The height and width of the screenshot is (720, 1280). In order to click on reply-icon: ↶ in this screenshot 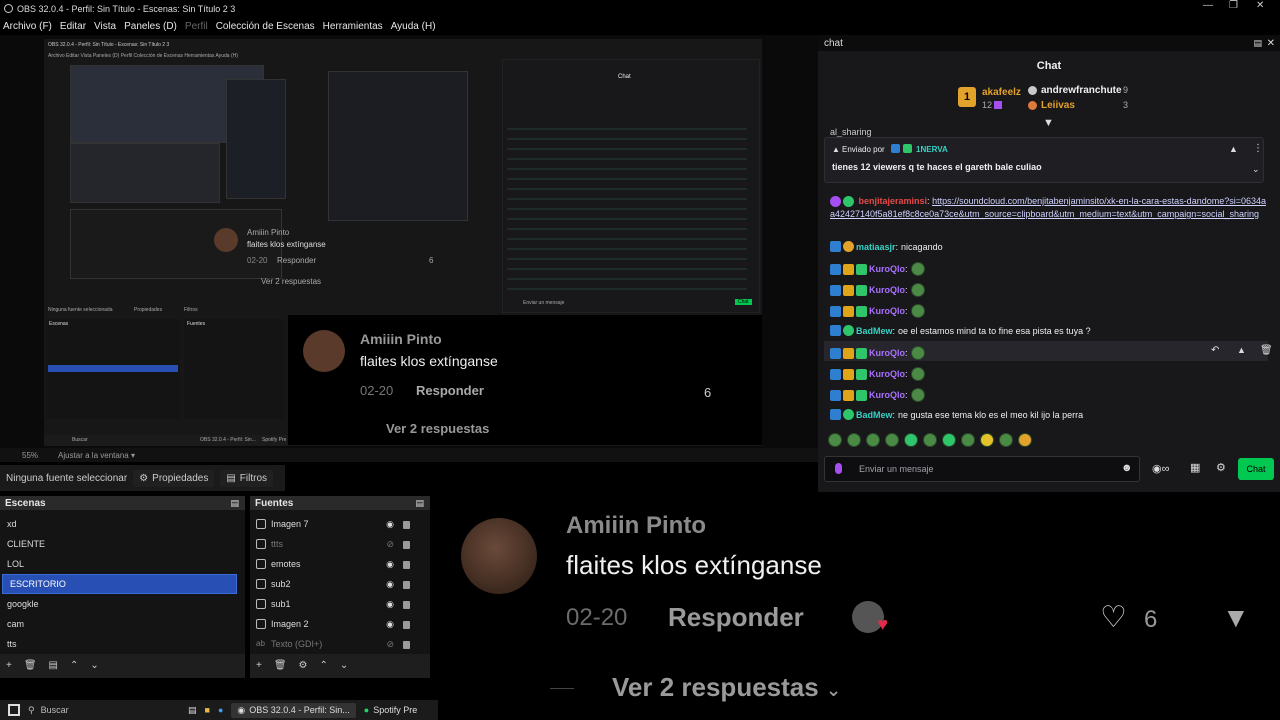, I will do `click(1215, 350)`.